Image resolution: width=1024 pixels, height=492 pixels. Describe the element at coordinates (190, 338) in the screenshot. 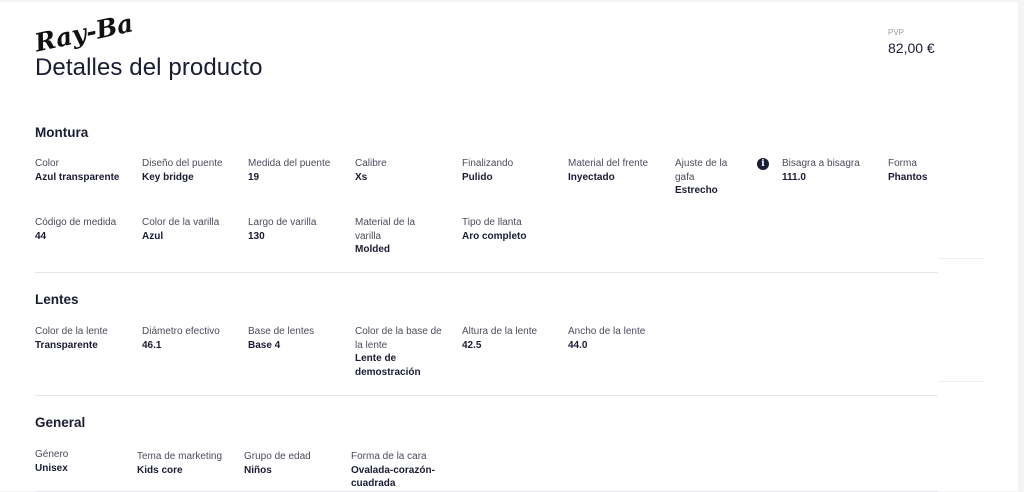

I see `attr-effective-diameter: Diámetro efectivo 46.1` at that location.